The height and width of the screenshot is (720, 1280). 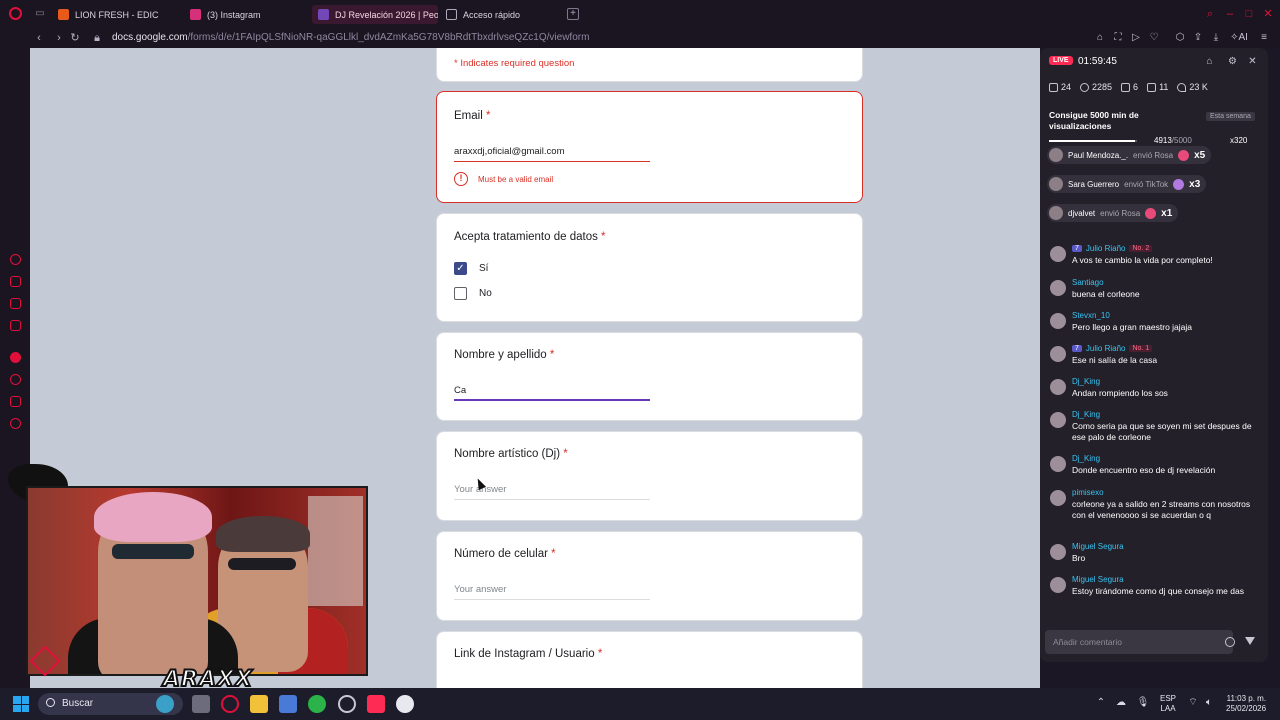 What do you see at coordinates (317, 704) in the screenshot?
I see `whatsapp-icon` at bounding box center [317, 704].